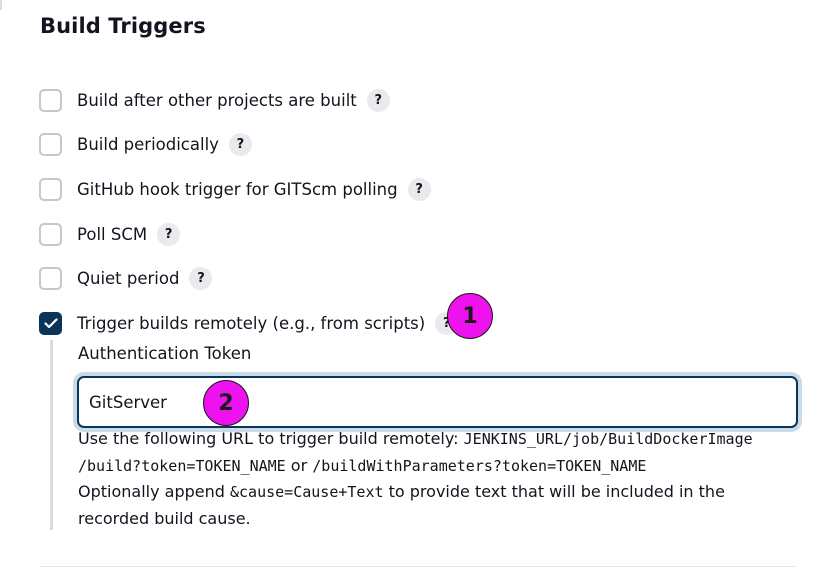  What do you see at coordinates (154, 492) in the screenshot?
I see `help-text-optional-prefix: Optionally append` at bounding box center [154, 492].